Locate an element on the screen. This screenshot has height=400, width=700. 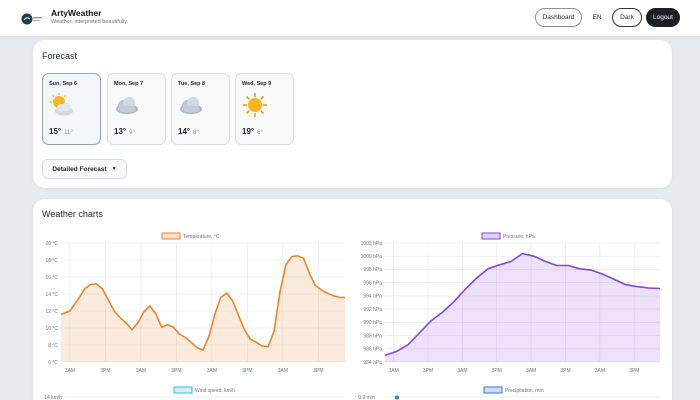
forecast-title: Forecast is located at coordinates (60, 56).